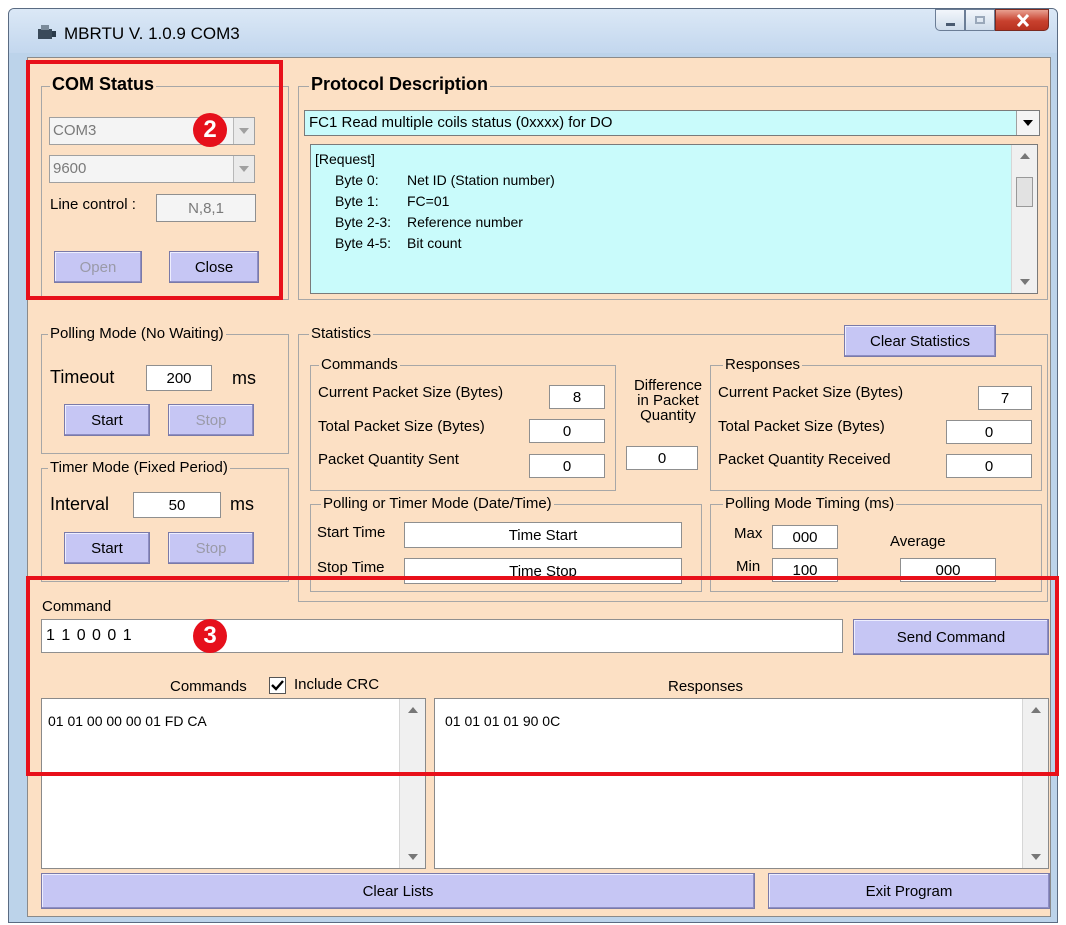 The height and width of the screenshot is (925, 1066). Describe the element at coordinates (206, 208) in the screenshot. I see `line-control-field: N,8,1` at that location.